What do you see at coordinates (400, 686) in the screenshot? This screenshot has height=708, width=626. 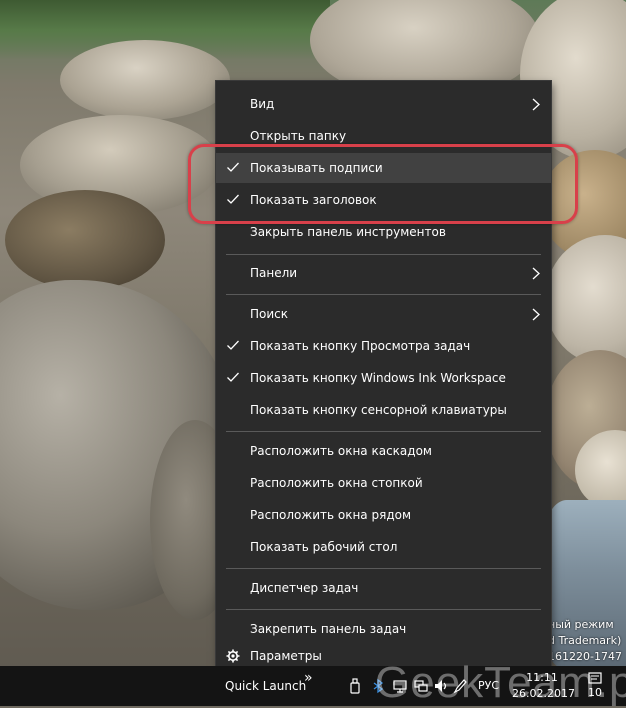 I see `display-icon` at bounding box center [400, 686].